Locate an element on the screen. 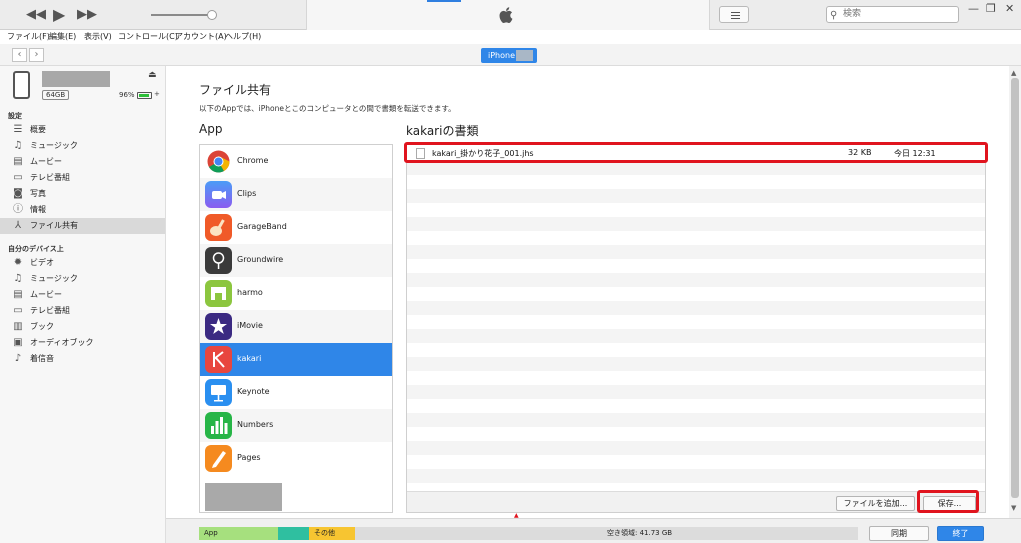 Image resolution: width=1021 pixels, height=543 pixels. menu-help: ヘルプ(H) is located at coordinates (243, 36).